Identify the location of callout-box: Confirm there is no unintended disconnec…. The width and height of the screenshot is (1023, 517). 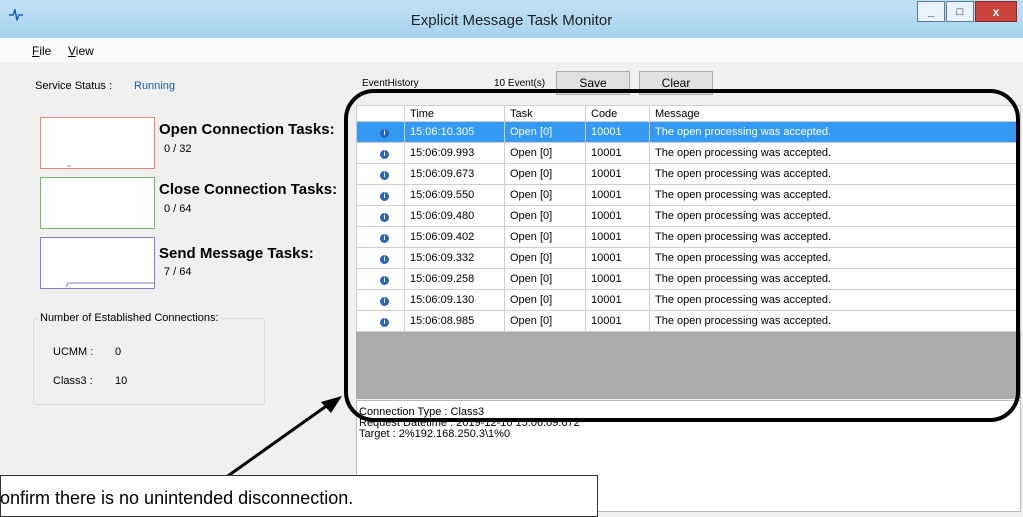
(299, 496).